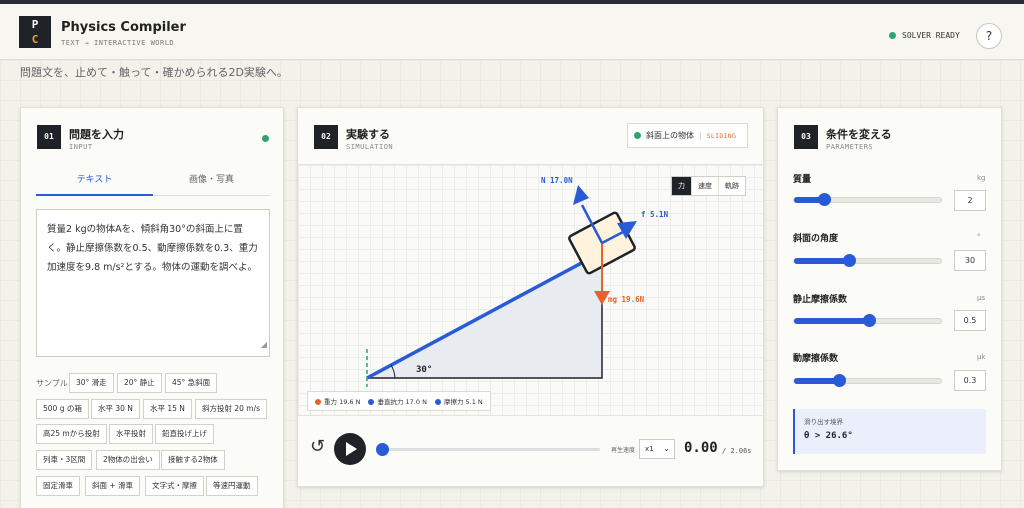 The height and width of the screenshot is (508, 1024). Describe the element at coordinates (115, 409) in the screenshot. I see `sample-chip: 水平 30 N` at that location.